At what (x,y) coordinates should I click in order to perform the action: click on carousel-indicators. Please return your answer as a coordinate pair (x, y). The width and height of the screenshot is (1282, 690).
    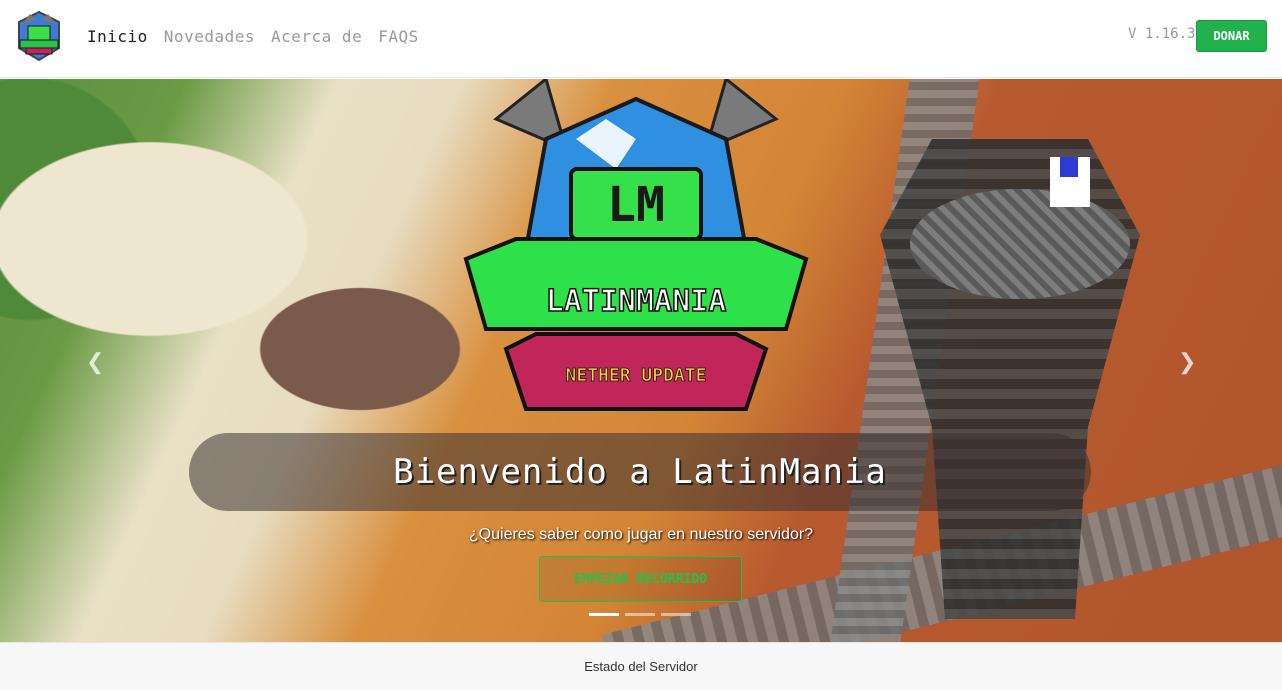
    Looking at the image, I should click on (640, 614).